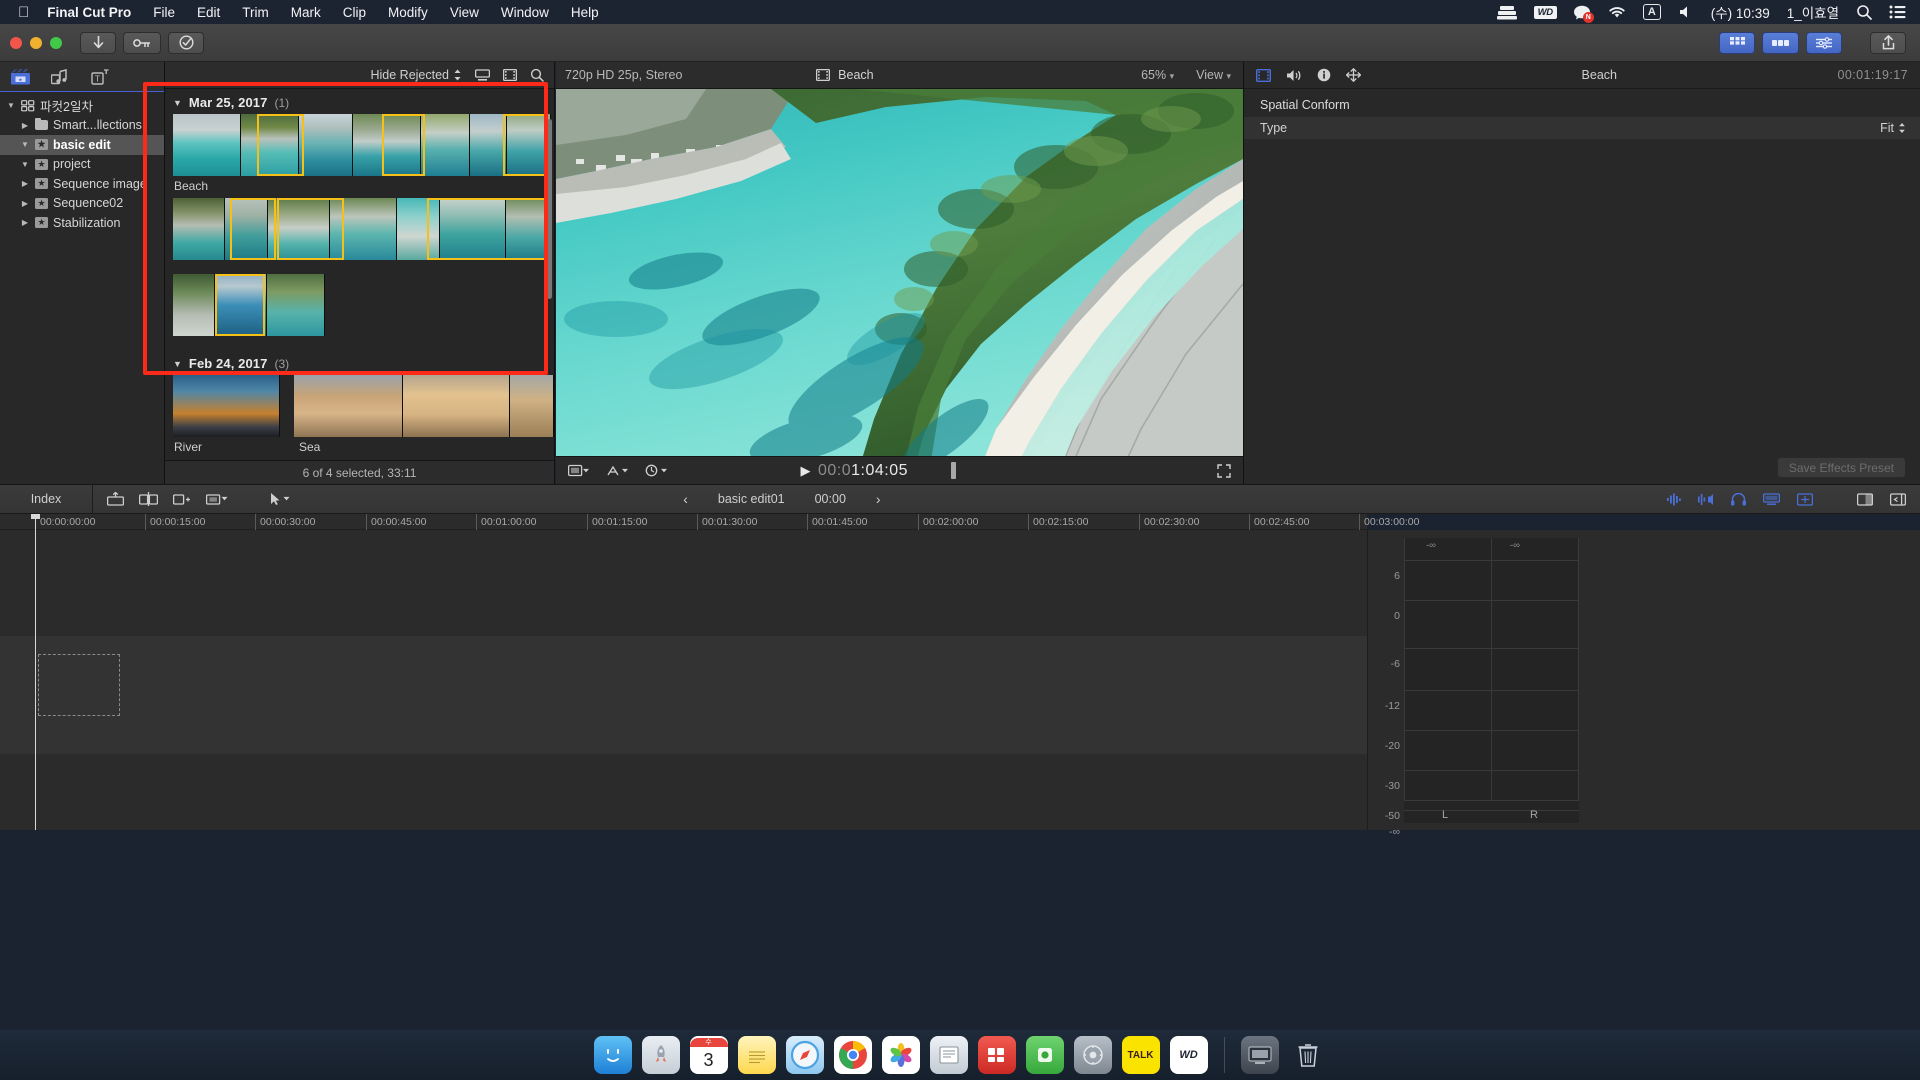  Describe the element at coordinates (82, 126) in the screenshot. I see `sidebar-item-smart-collections: ▶ Smart...llections` at that location.